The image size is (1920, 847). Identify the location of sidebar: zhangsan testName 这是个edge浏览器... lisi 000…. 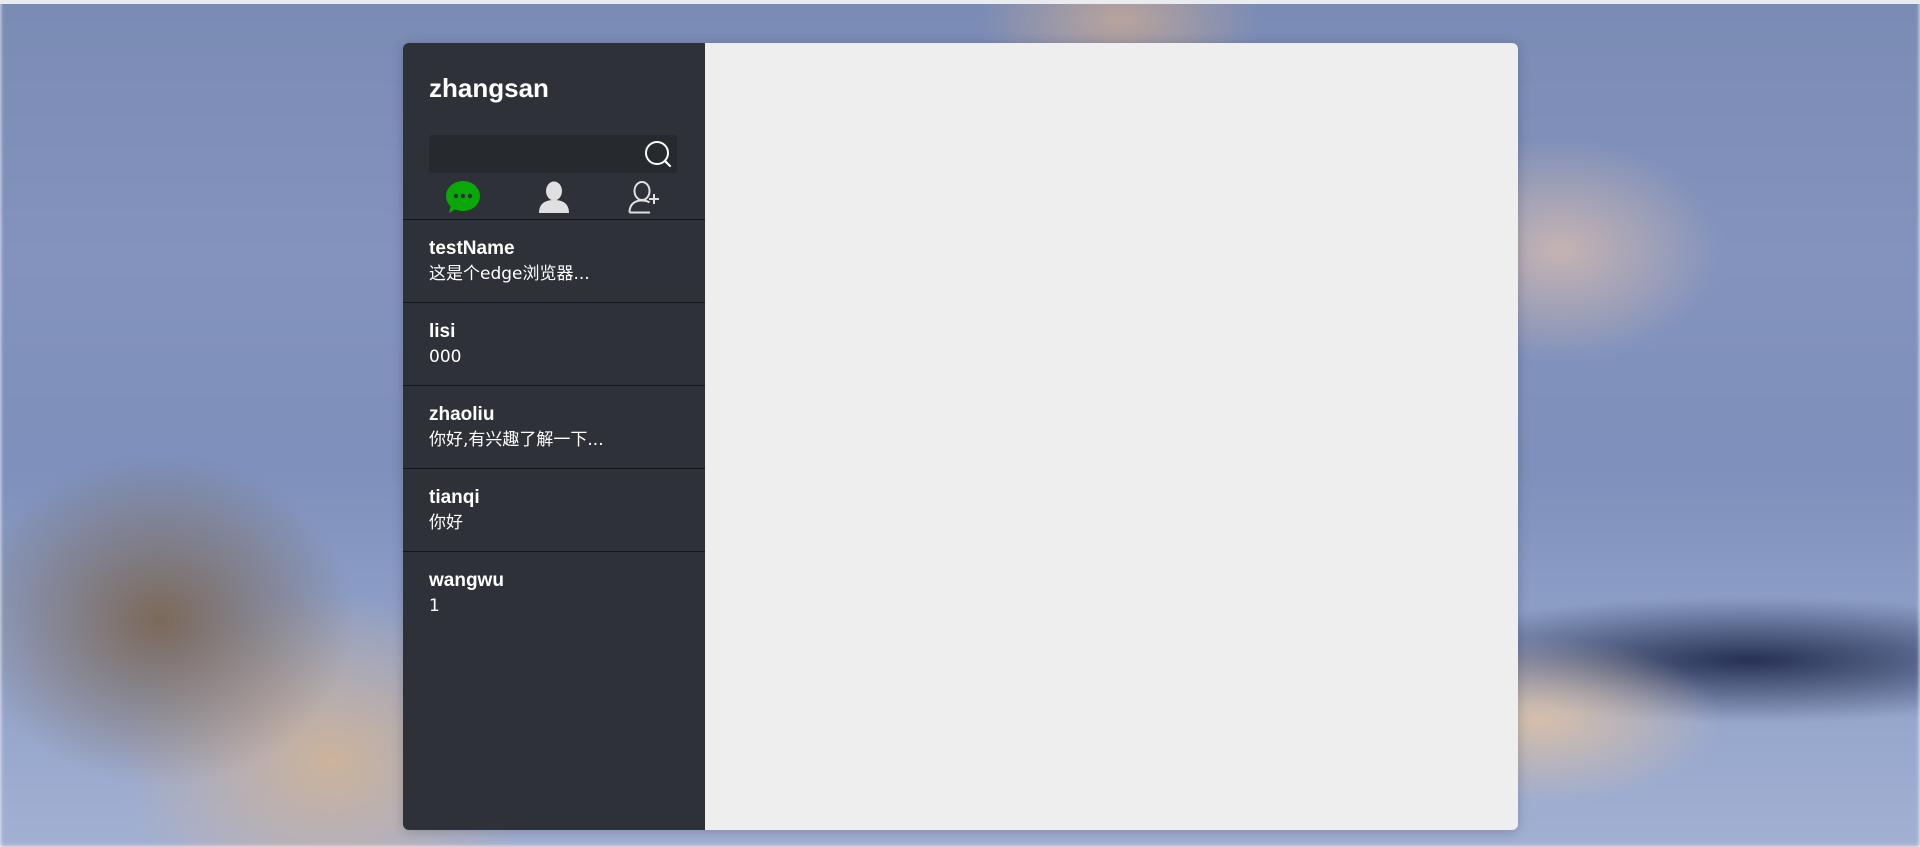
(554, 436).